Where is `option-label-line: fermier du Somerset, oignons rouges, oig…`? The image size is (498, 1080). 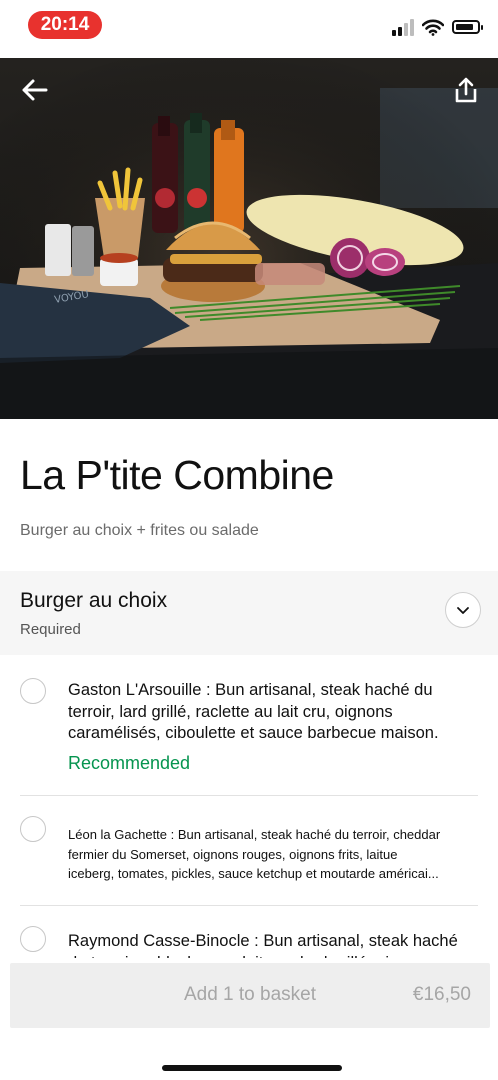
option-label-line: fermier du Somerset, oignons rouges, oig… is located at coordinates (233, 854).